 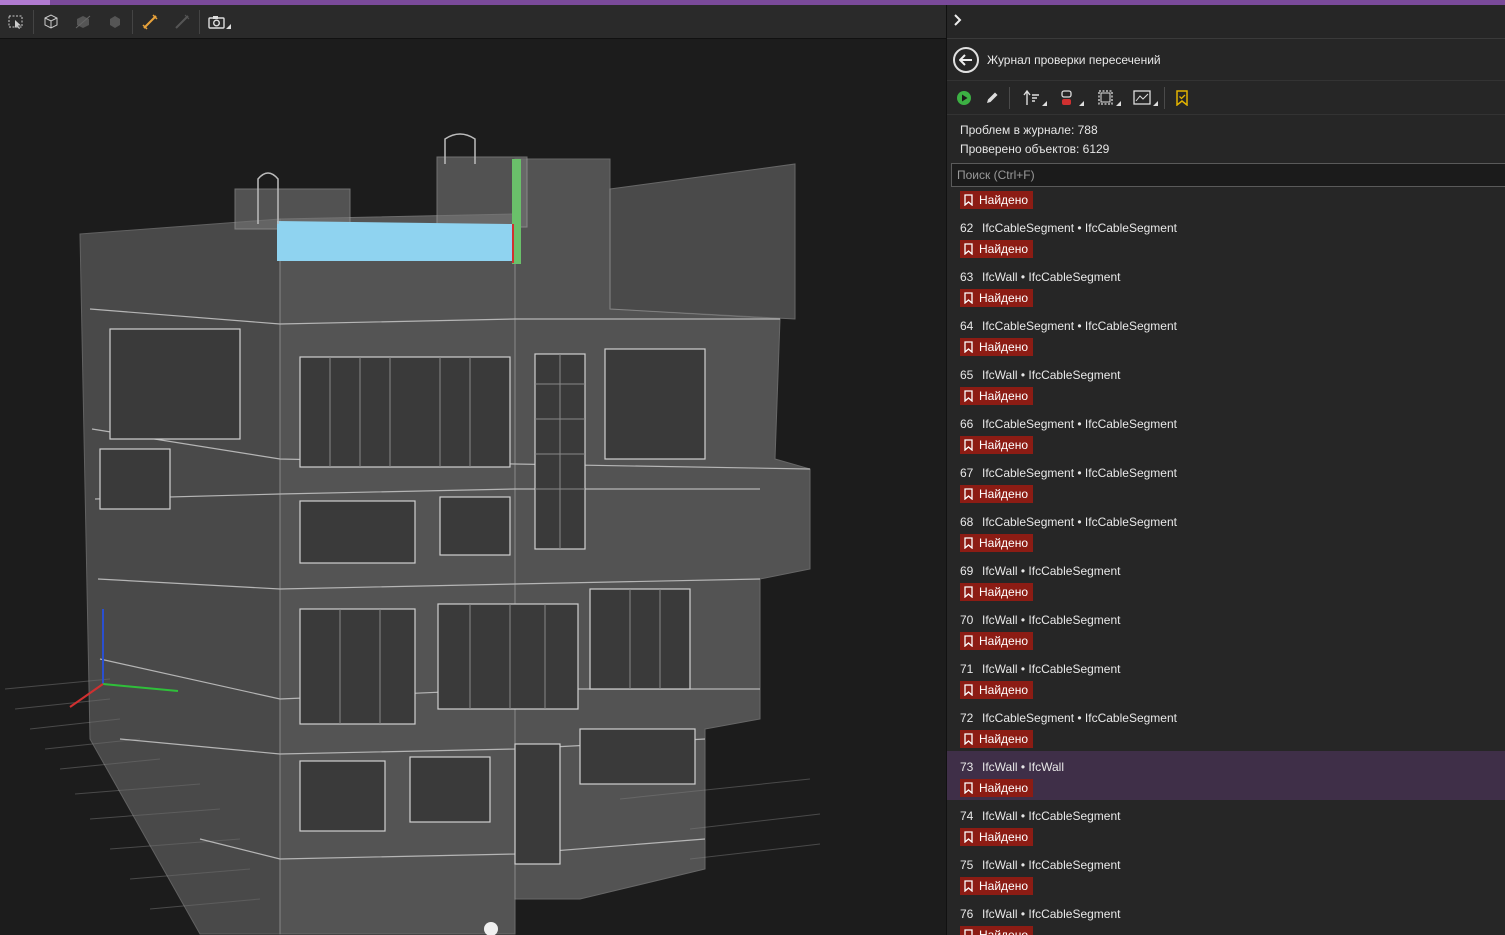 What do you see at coordinates (967, 473) in the screenshot?
I see `item-number: 67` at bounding box center [967, 473].